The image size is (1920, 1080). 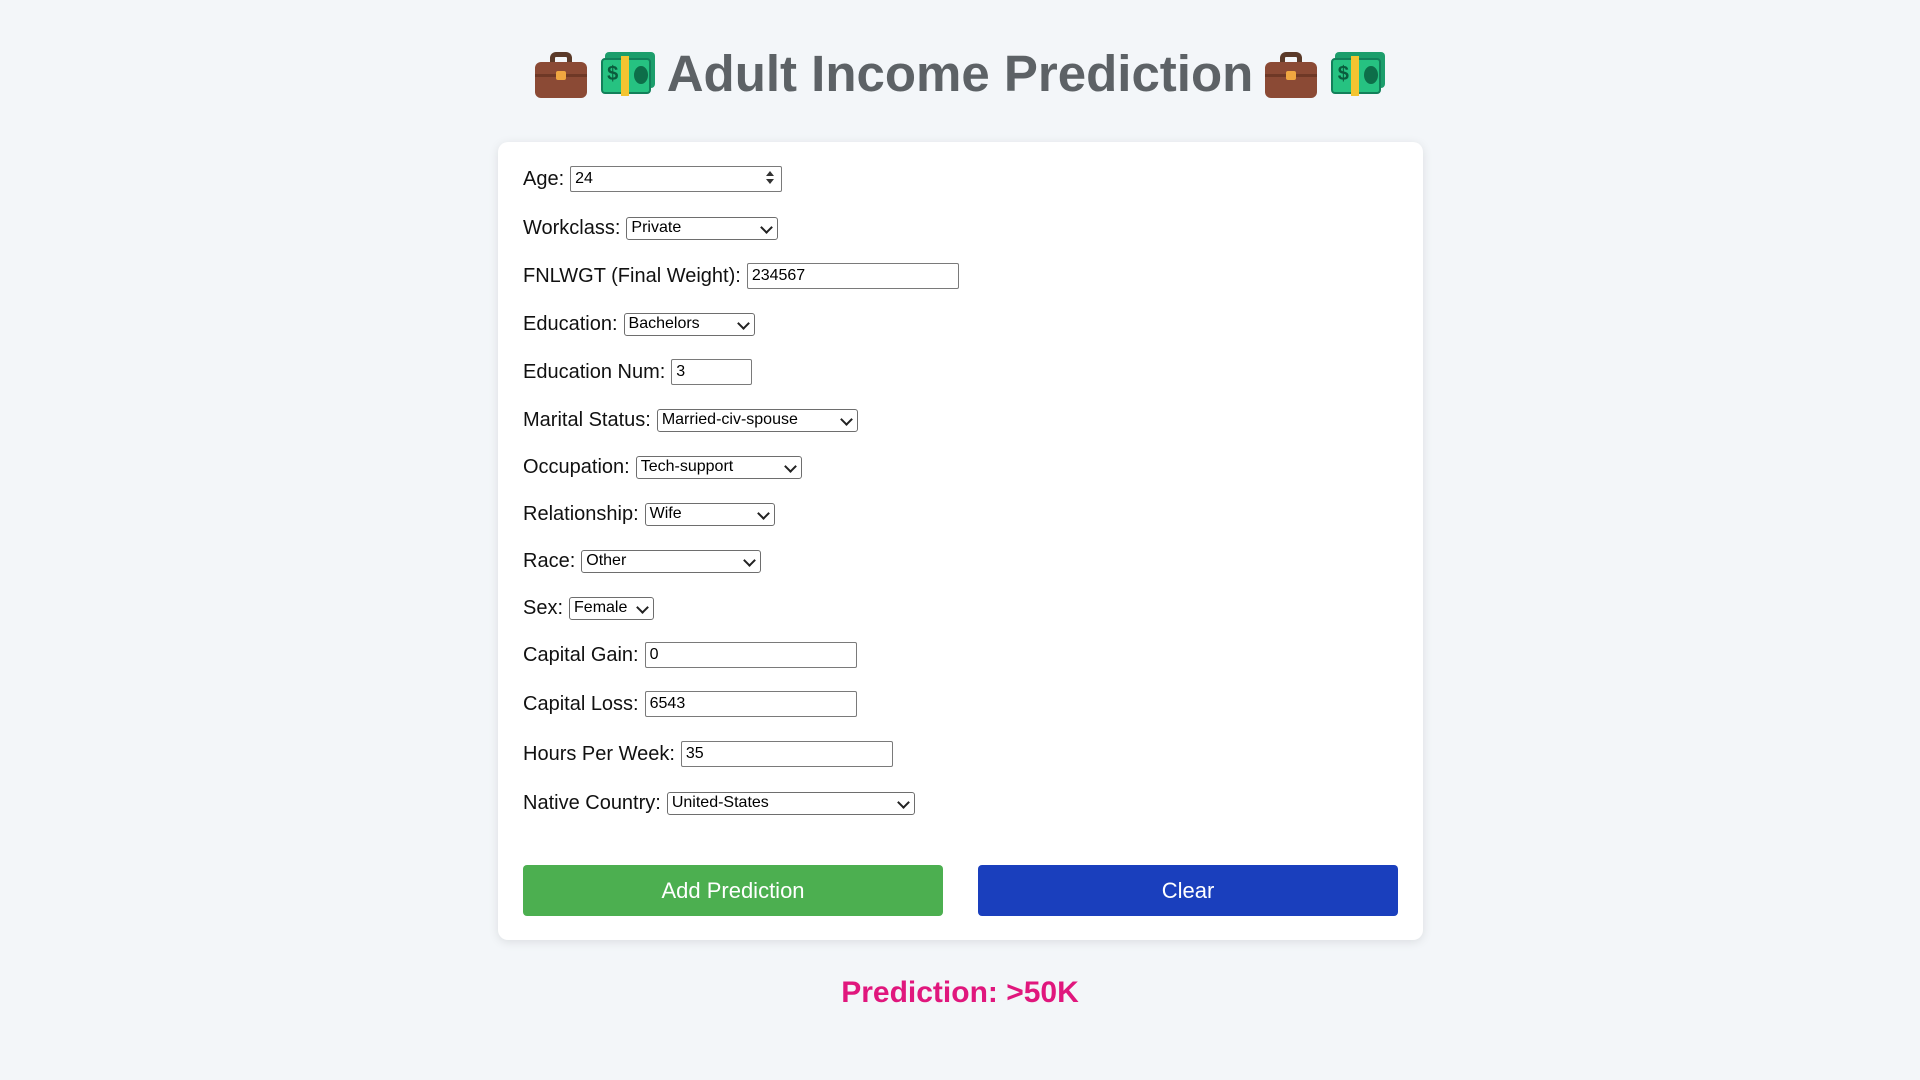 I want to click on occupation-value: Tech-support, so click(x=687, y=466).